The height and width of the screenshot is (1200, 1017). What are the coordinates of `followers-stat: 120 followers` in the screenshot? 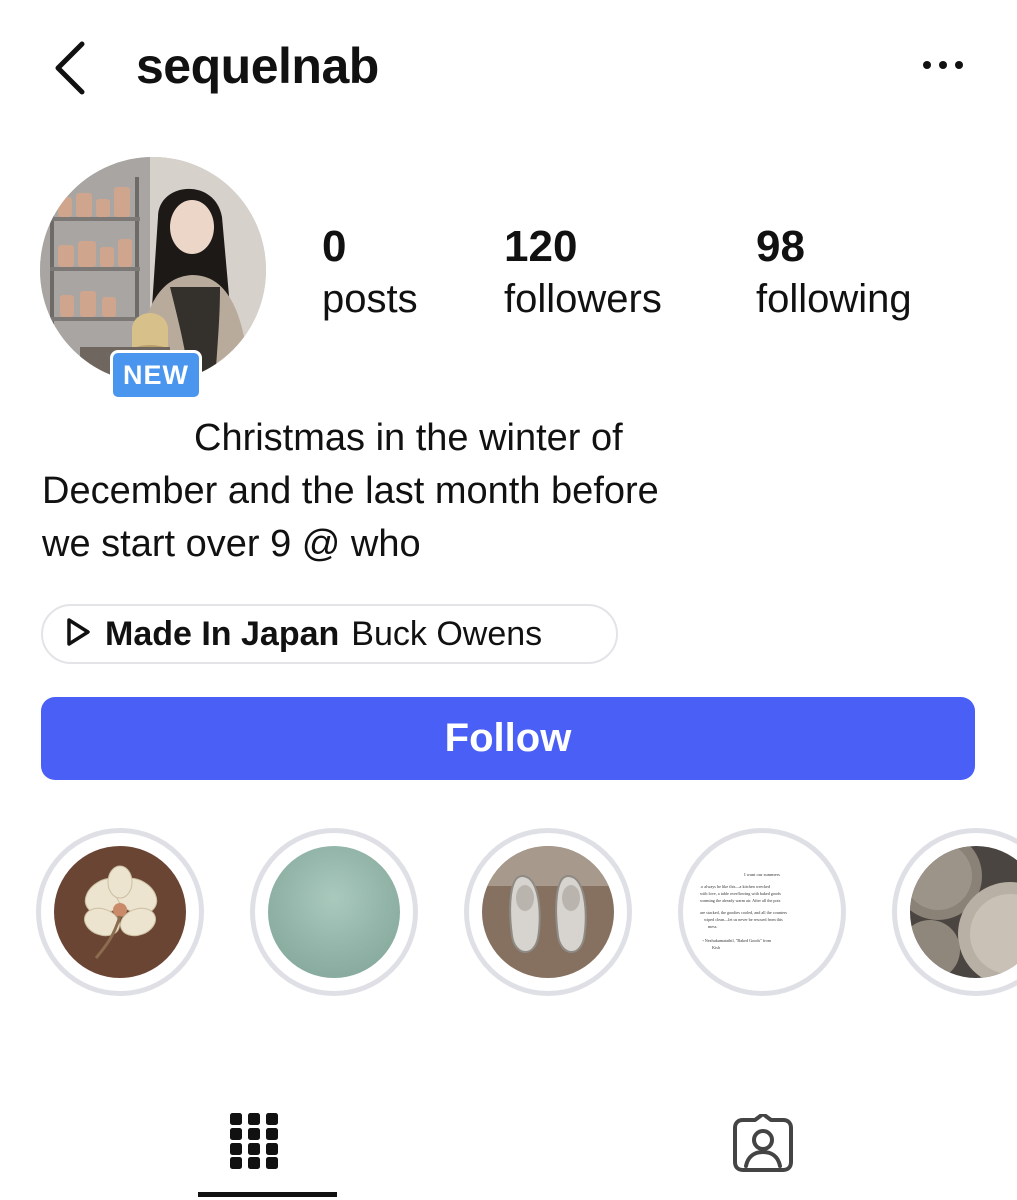 It's located at (583, 274).